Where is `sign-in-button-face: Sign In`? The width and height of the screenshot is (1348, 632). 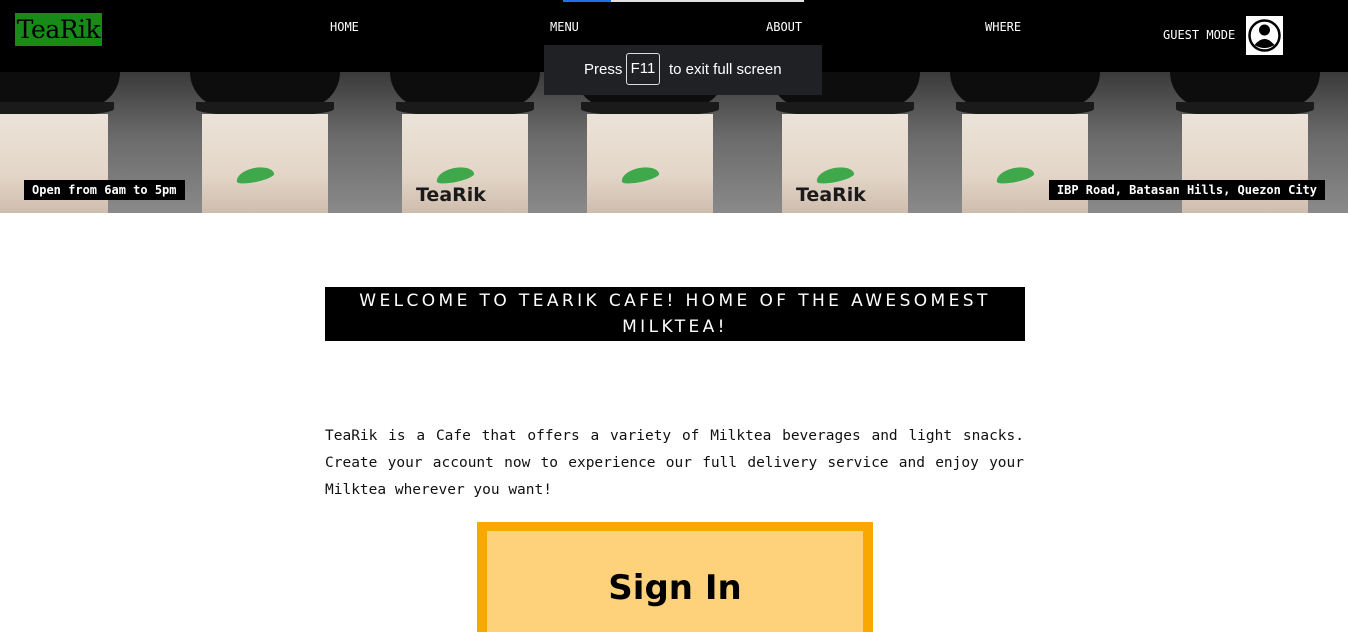
sign-in-button-face: Sign In is located at coordinates (675, 581).